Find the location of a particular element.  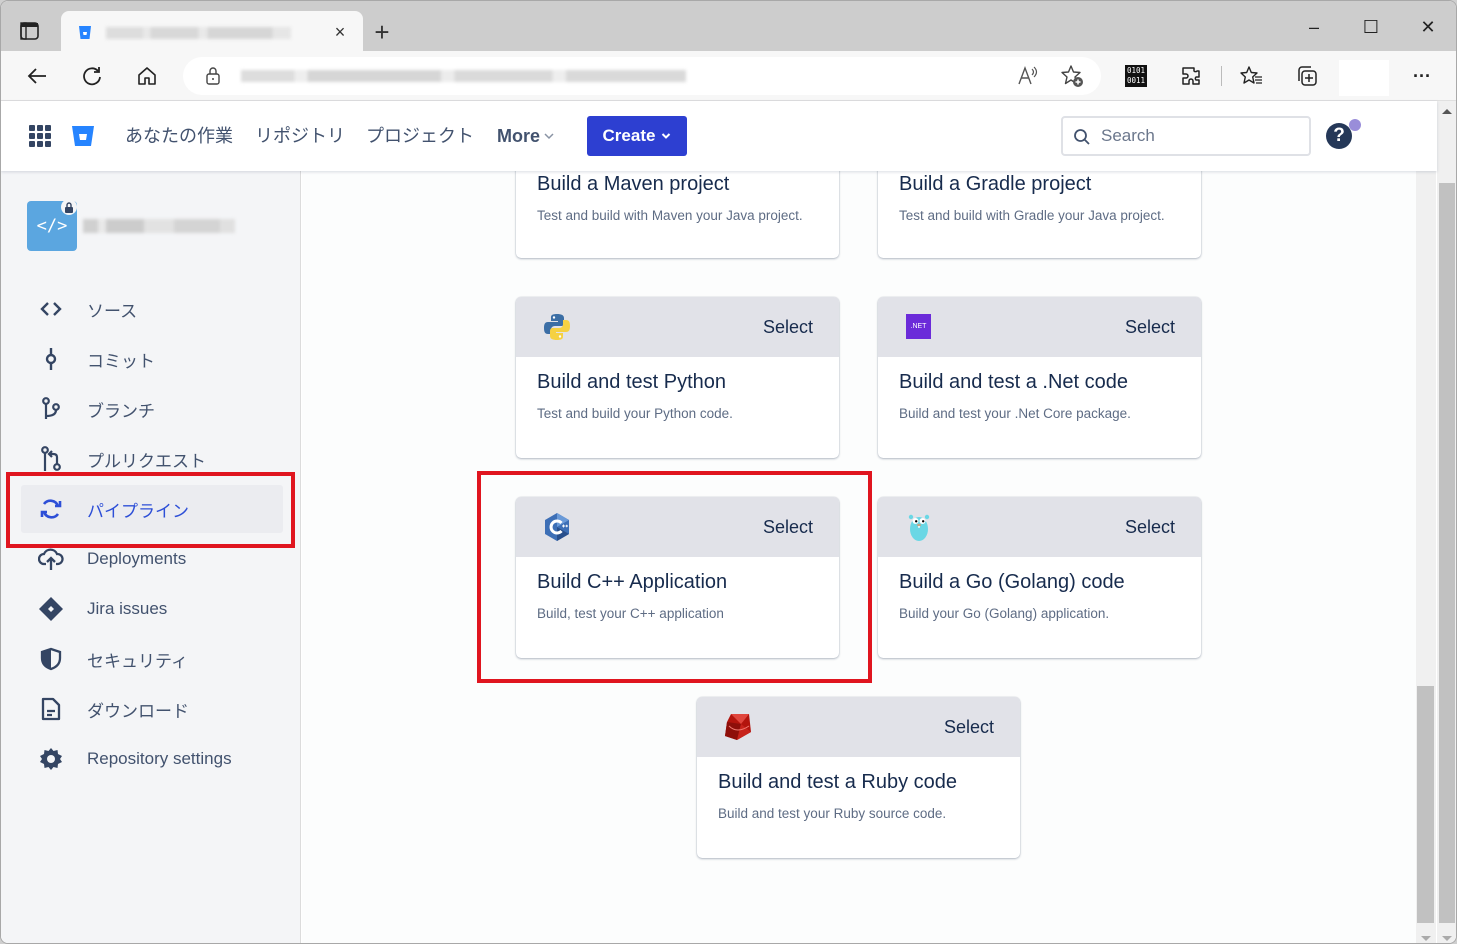

refresh-icon is located at coordinates (92, 76).